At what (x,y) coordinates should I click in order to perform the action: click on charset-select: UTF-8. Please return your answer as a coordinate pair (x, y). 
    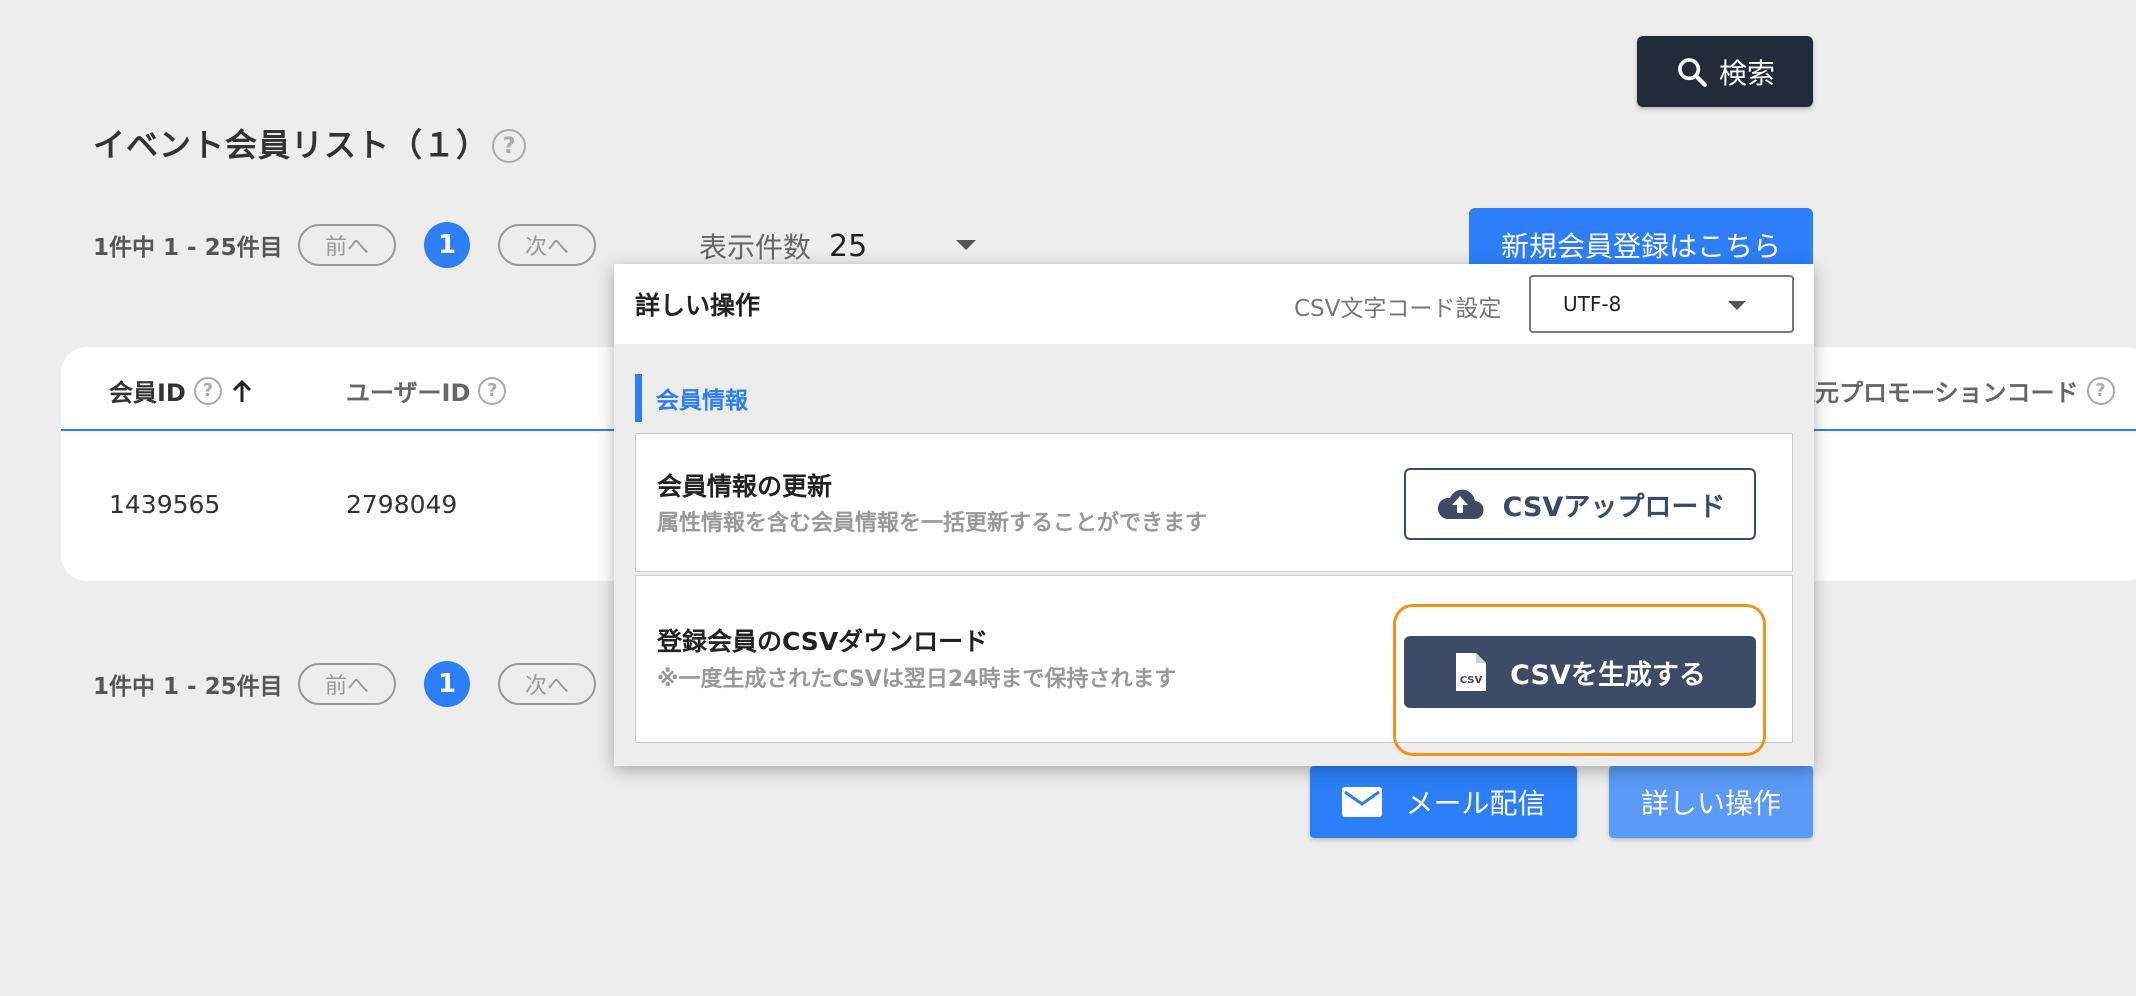
    Looking at the image, I should click on (1661, 304).